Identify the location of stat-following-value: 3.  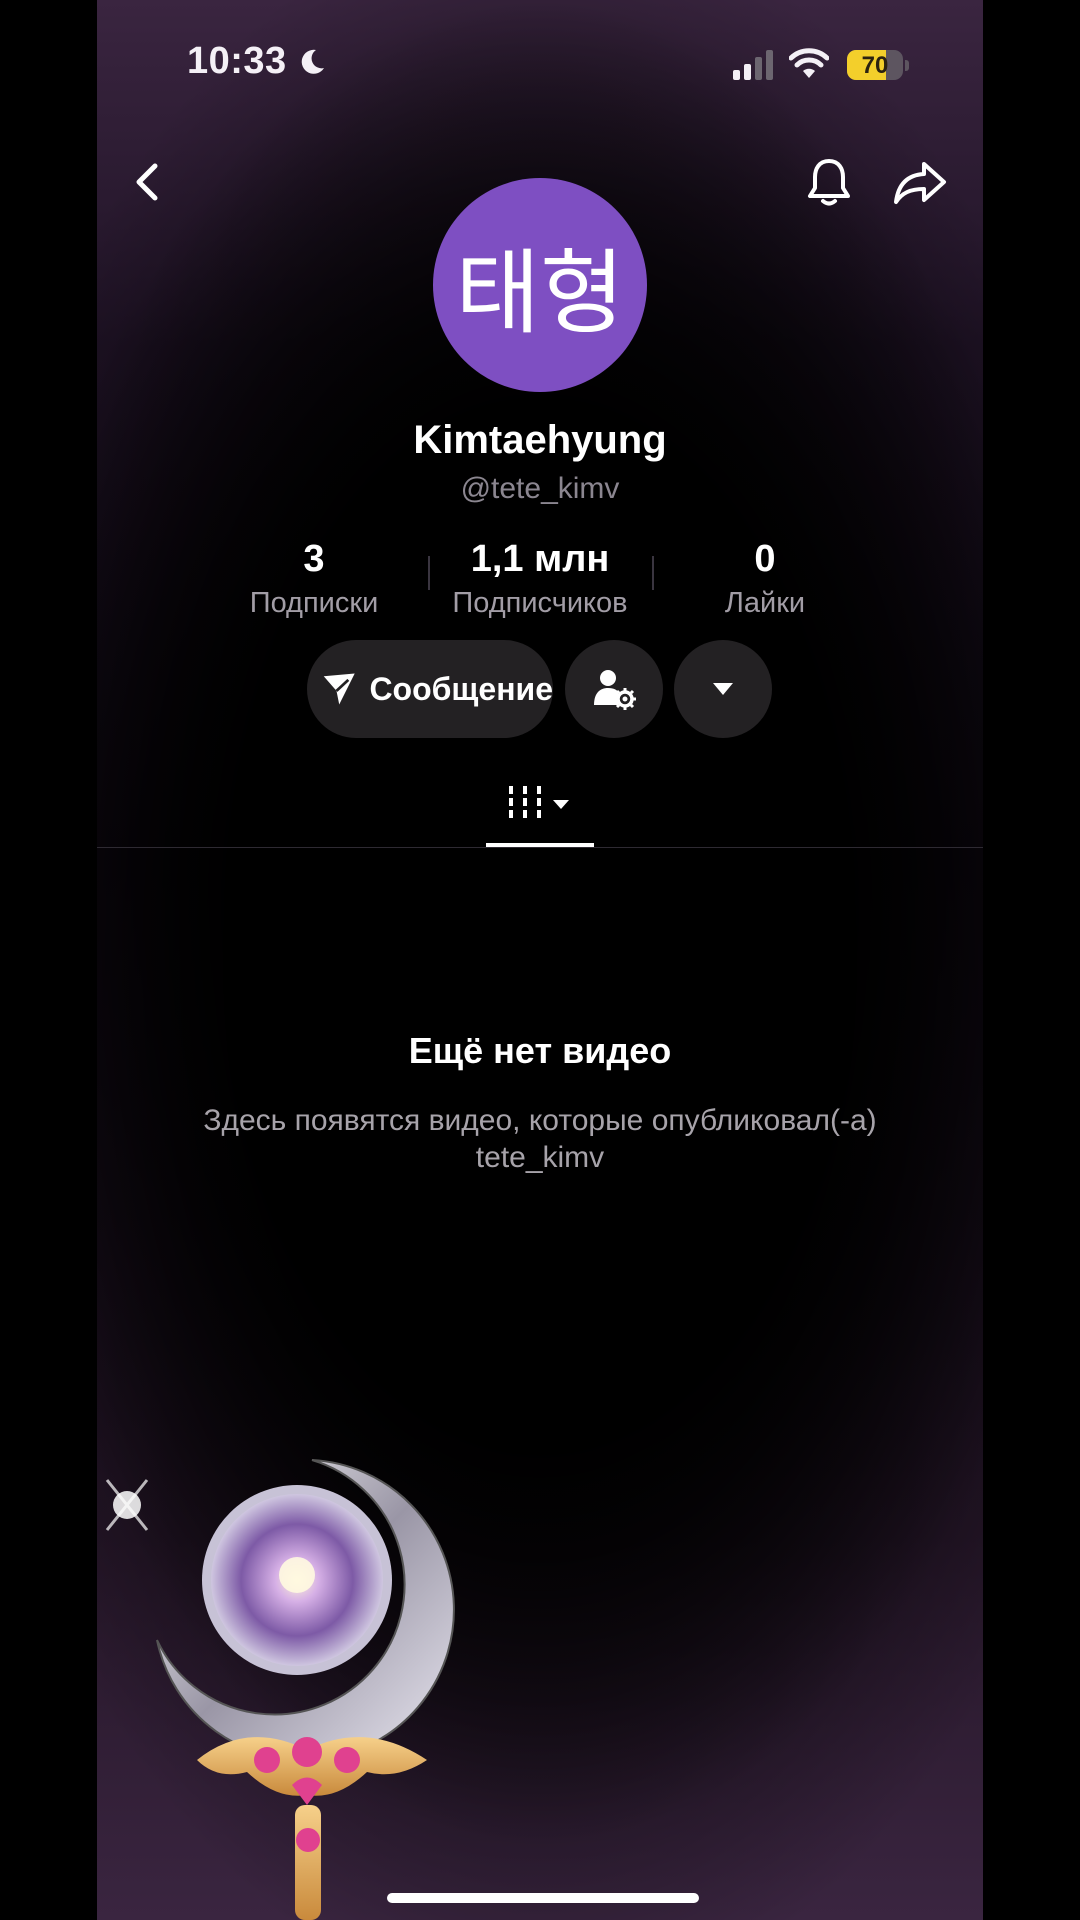
(314, 559).